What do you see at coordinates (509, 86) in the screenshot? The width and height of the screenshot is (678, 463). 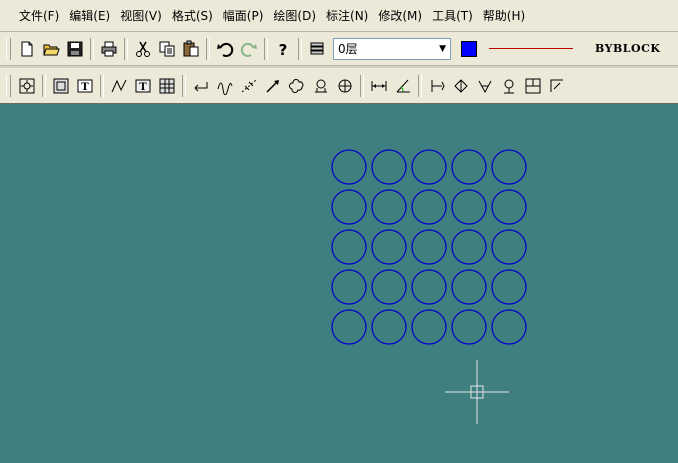 I see `dim-tool-4-button` at bounding box center [509, 86].